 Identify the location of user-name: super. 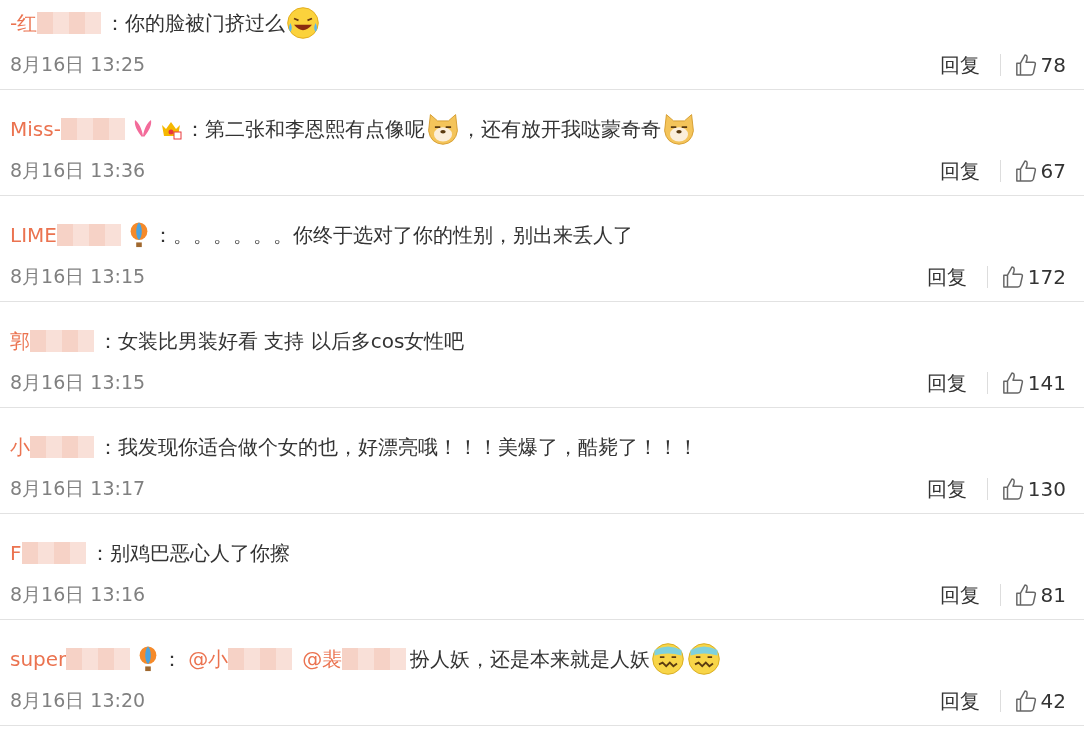
(38, 659).